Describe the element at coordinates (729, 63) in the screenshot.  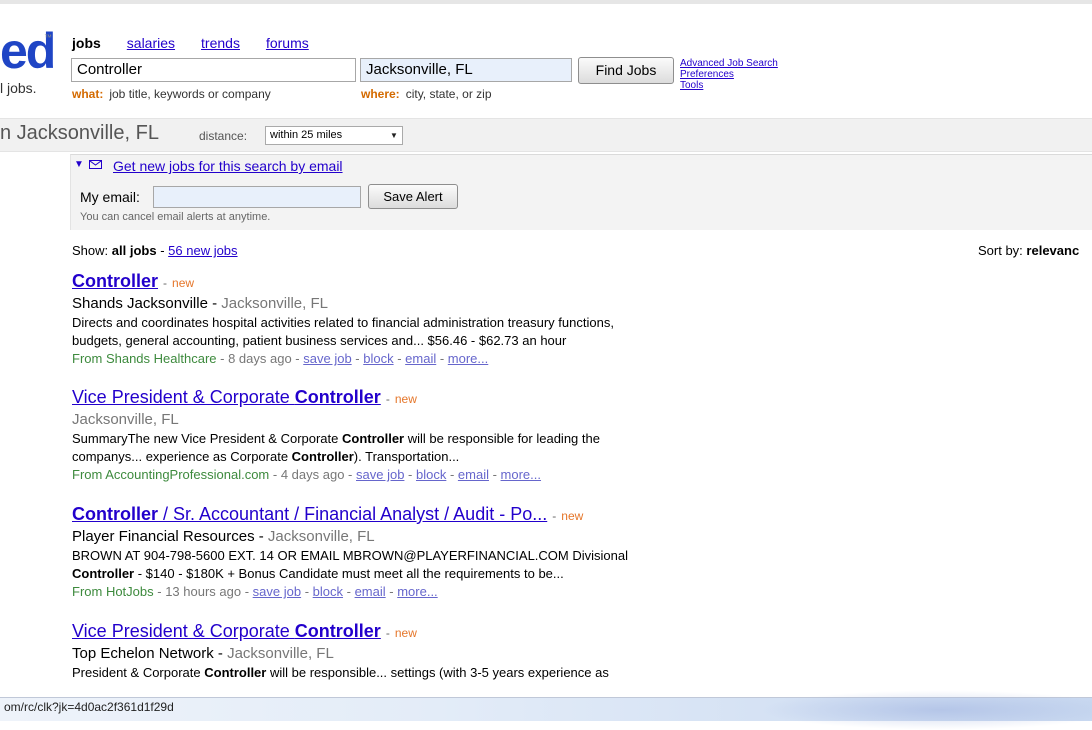
I see `advanced-search-link: Advanced Job Search` at that location.